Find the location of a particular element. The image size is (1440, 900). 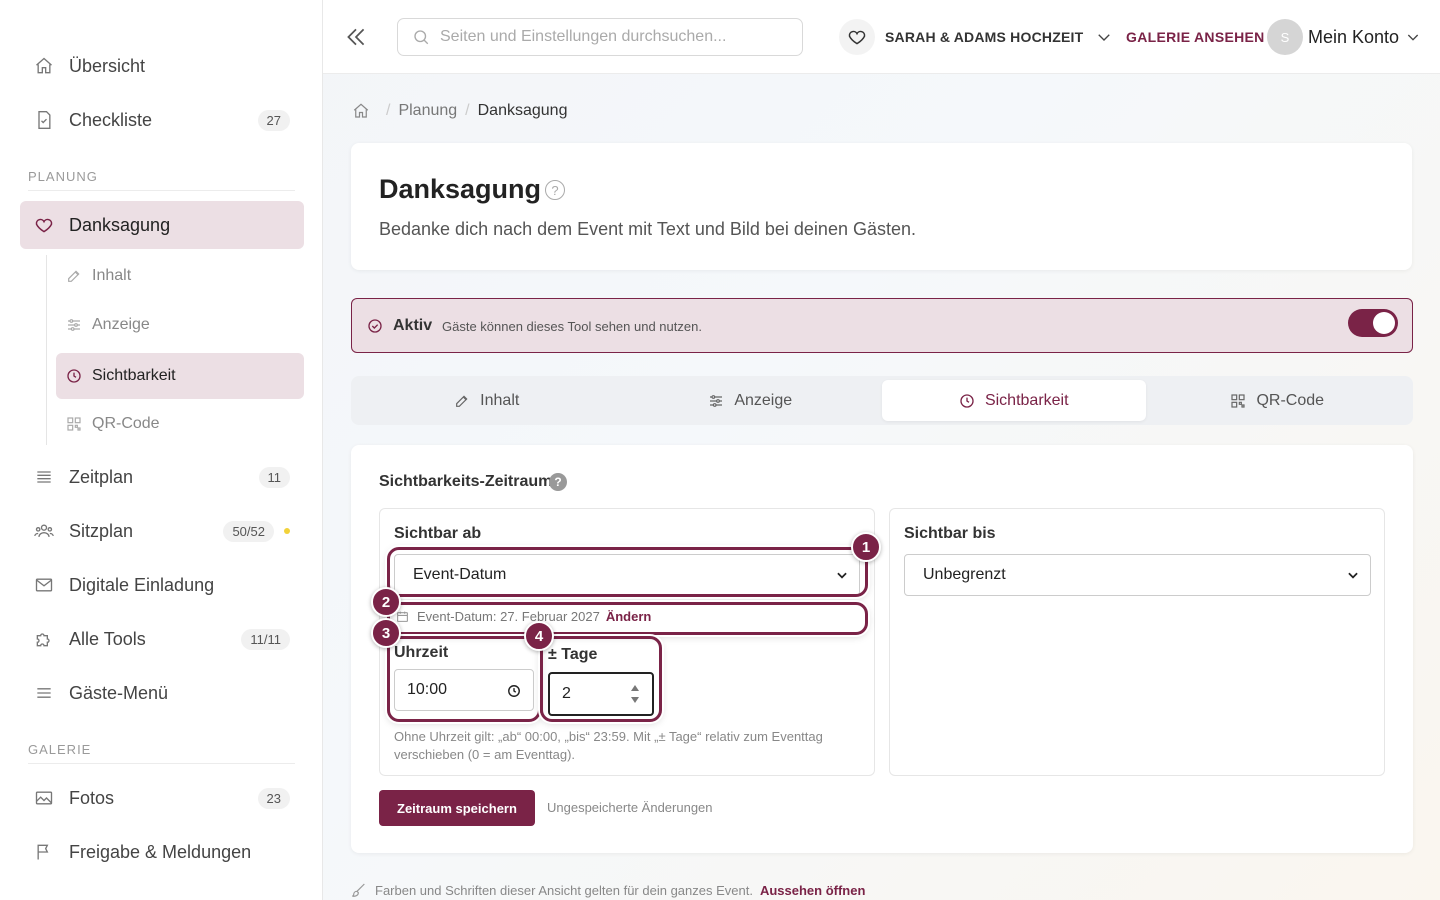

sidebar-item-label: Digitale Einladung is located at coordinates (142, 584).